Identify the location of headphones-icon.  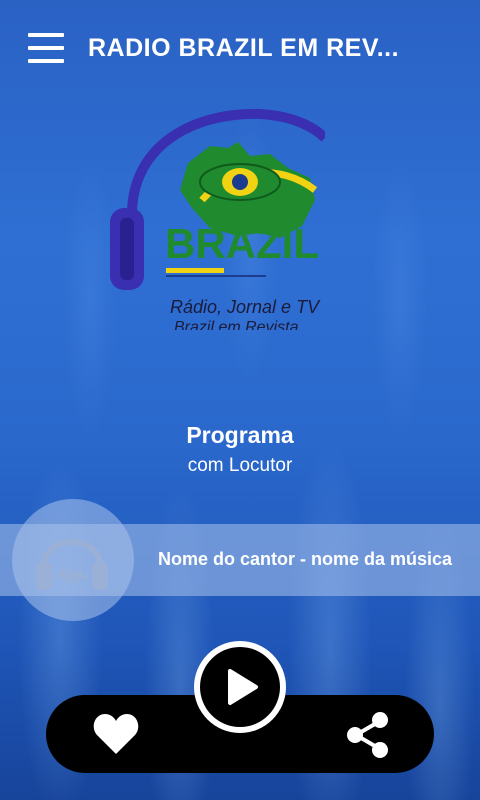
(72, 564).